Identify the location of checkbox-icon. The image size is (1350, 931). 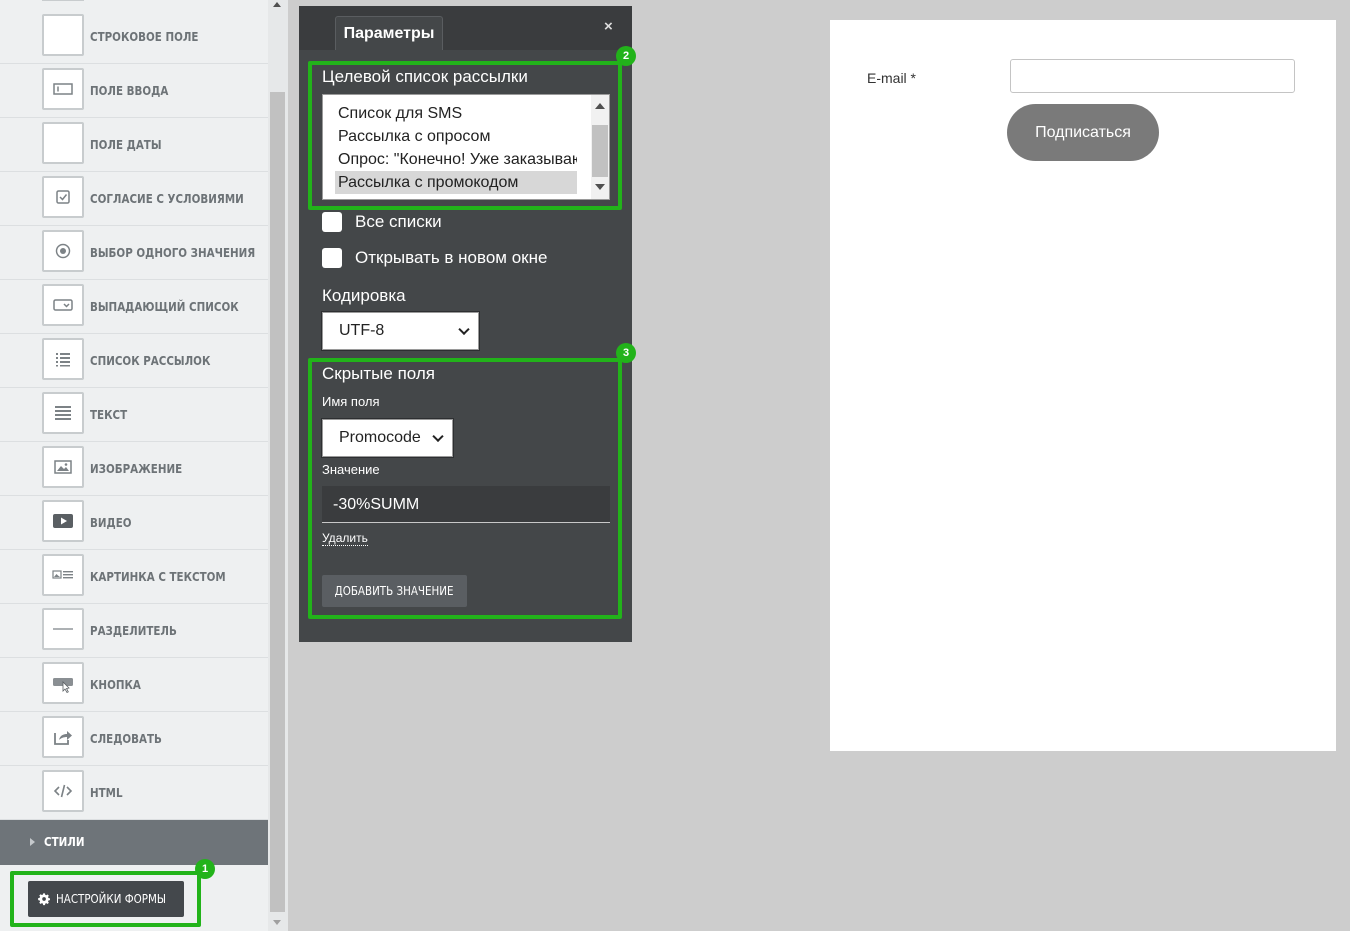
(63, 197).